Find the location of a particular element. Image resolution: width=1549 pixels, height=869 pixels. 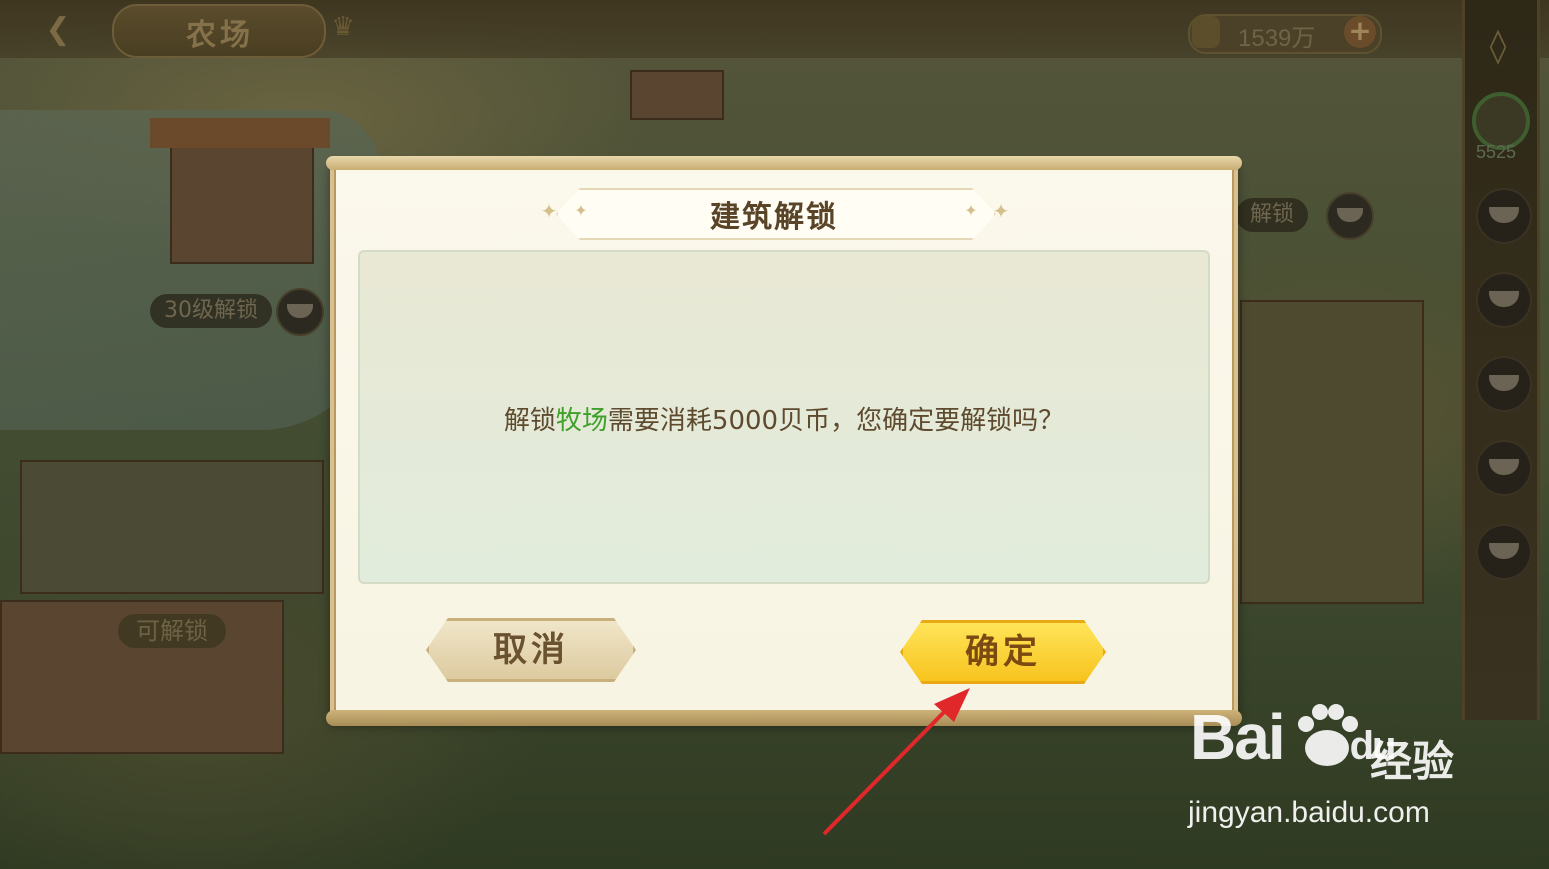

building-tower is located at coordinates (1332, 452).